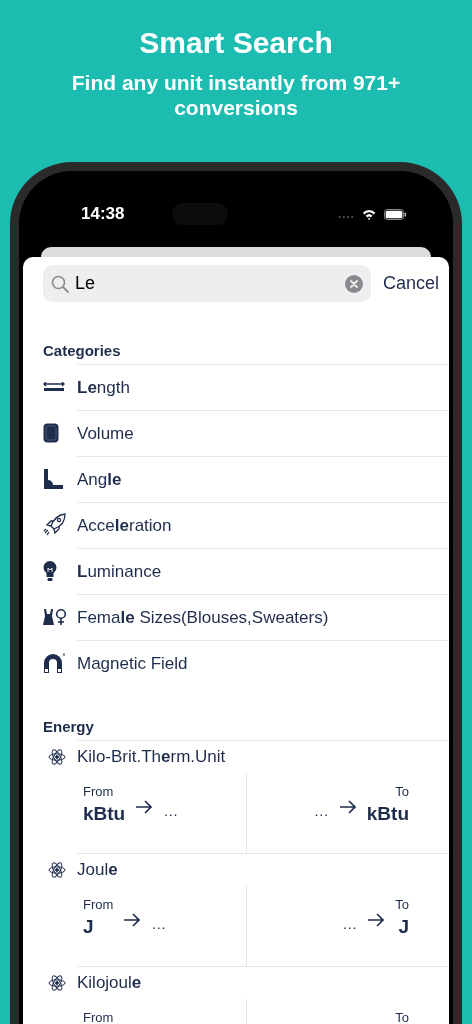 The width and height of the screenshot is (472, 1024). I want to click on search-bar: Le, so click(207, 283).